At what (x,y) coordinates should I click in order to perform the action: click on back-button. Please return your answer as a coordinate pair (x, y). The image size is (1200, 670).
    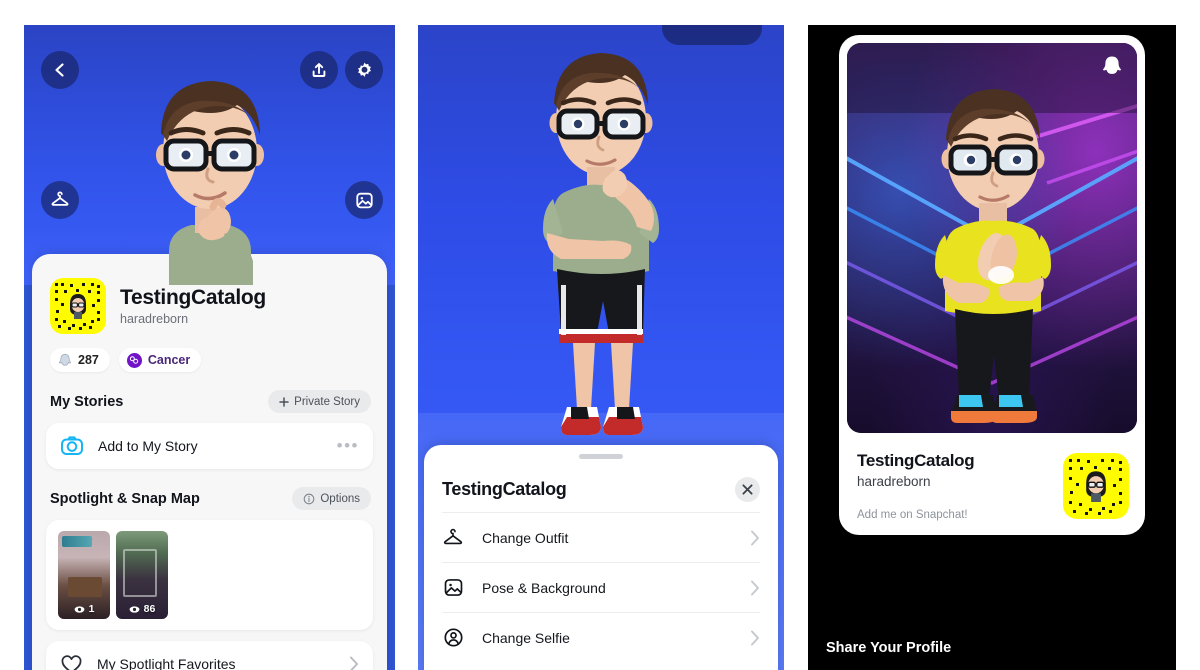
    Looking at the image, I should click on (60, 70).